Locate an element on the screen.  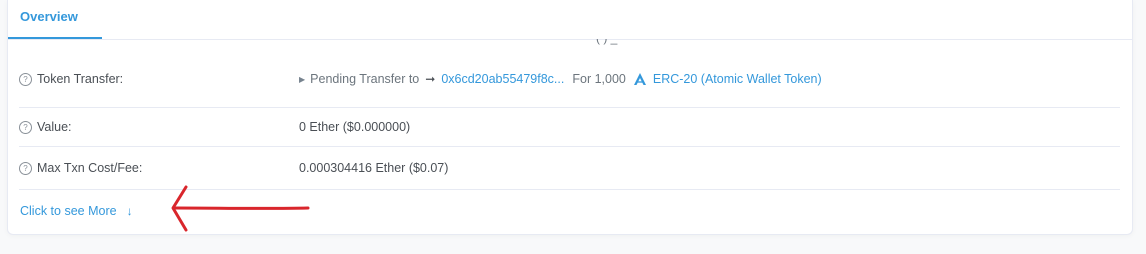
token-transfer-label: Token Transfer: is located at coordinates (80, 79).